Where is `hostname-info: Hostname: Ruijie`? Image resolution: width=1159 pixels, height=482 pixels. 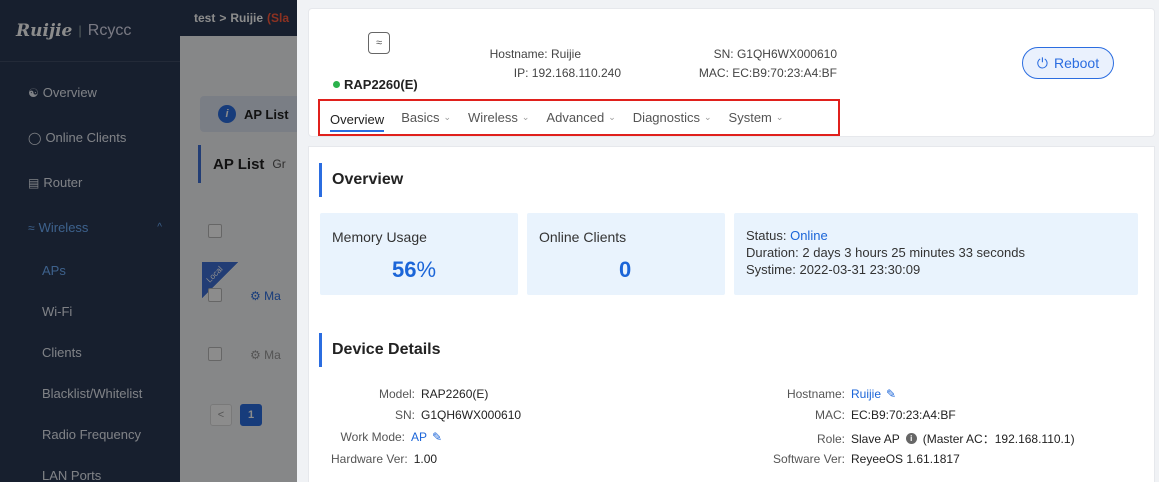 hostname-info: Hostname: Ruijie is located at coordinates (535, 54).